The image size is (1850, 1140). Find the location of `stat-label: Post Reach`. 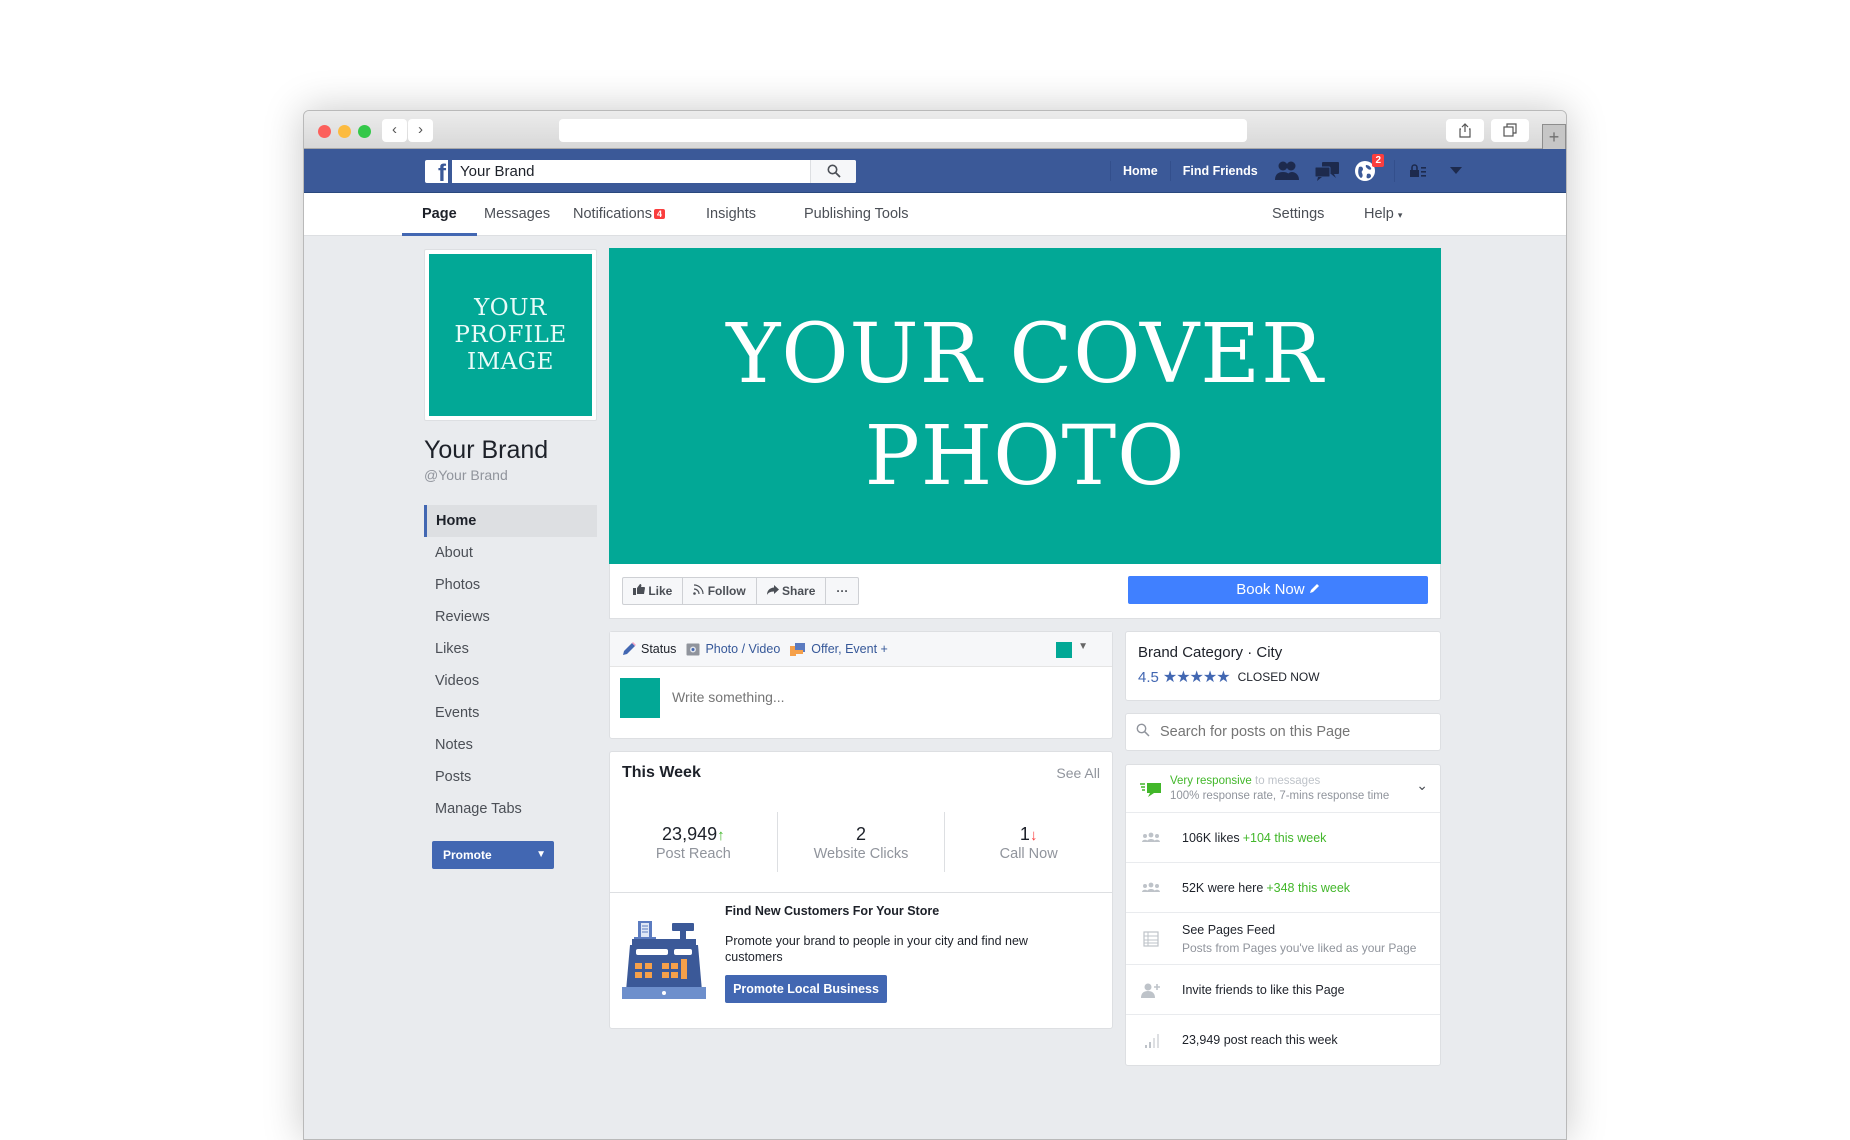

stat-label: Post Reach is located at coordinates (693, 854).